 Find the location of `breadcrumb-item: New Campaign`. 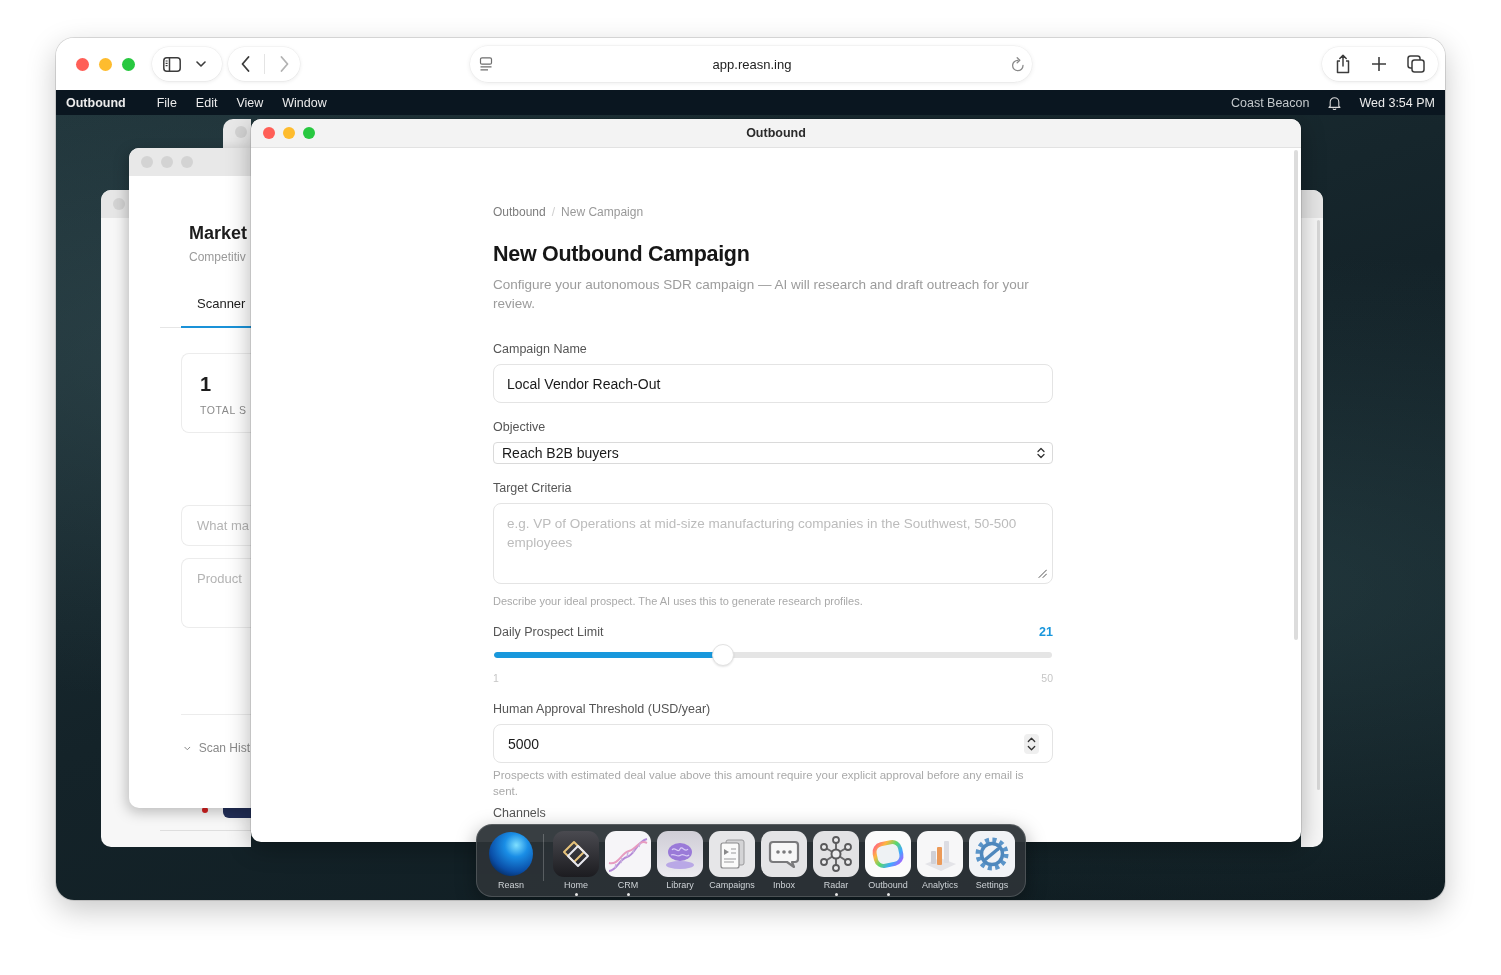

breadcrumb-item: New Campaign is located at coordinates (602, 212).